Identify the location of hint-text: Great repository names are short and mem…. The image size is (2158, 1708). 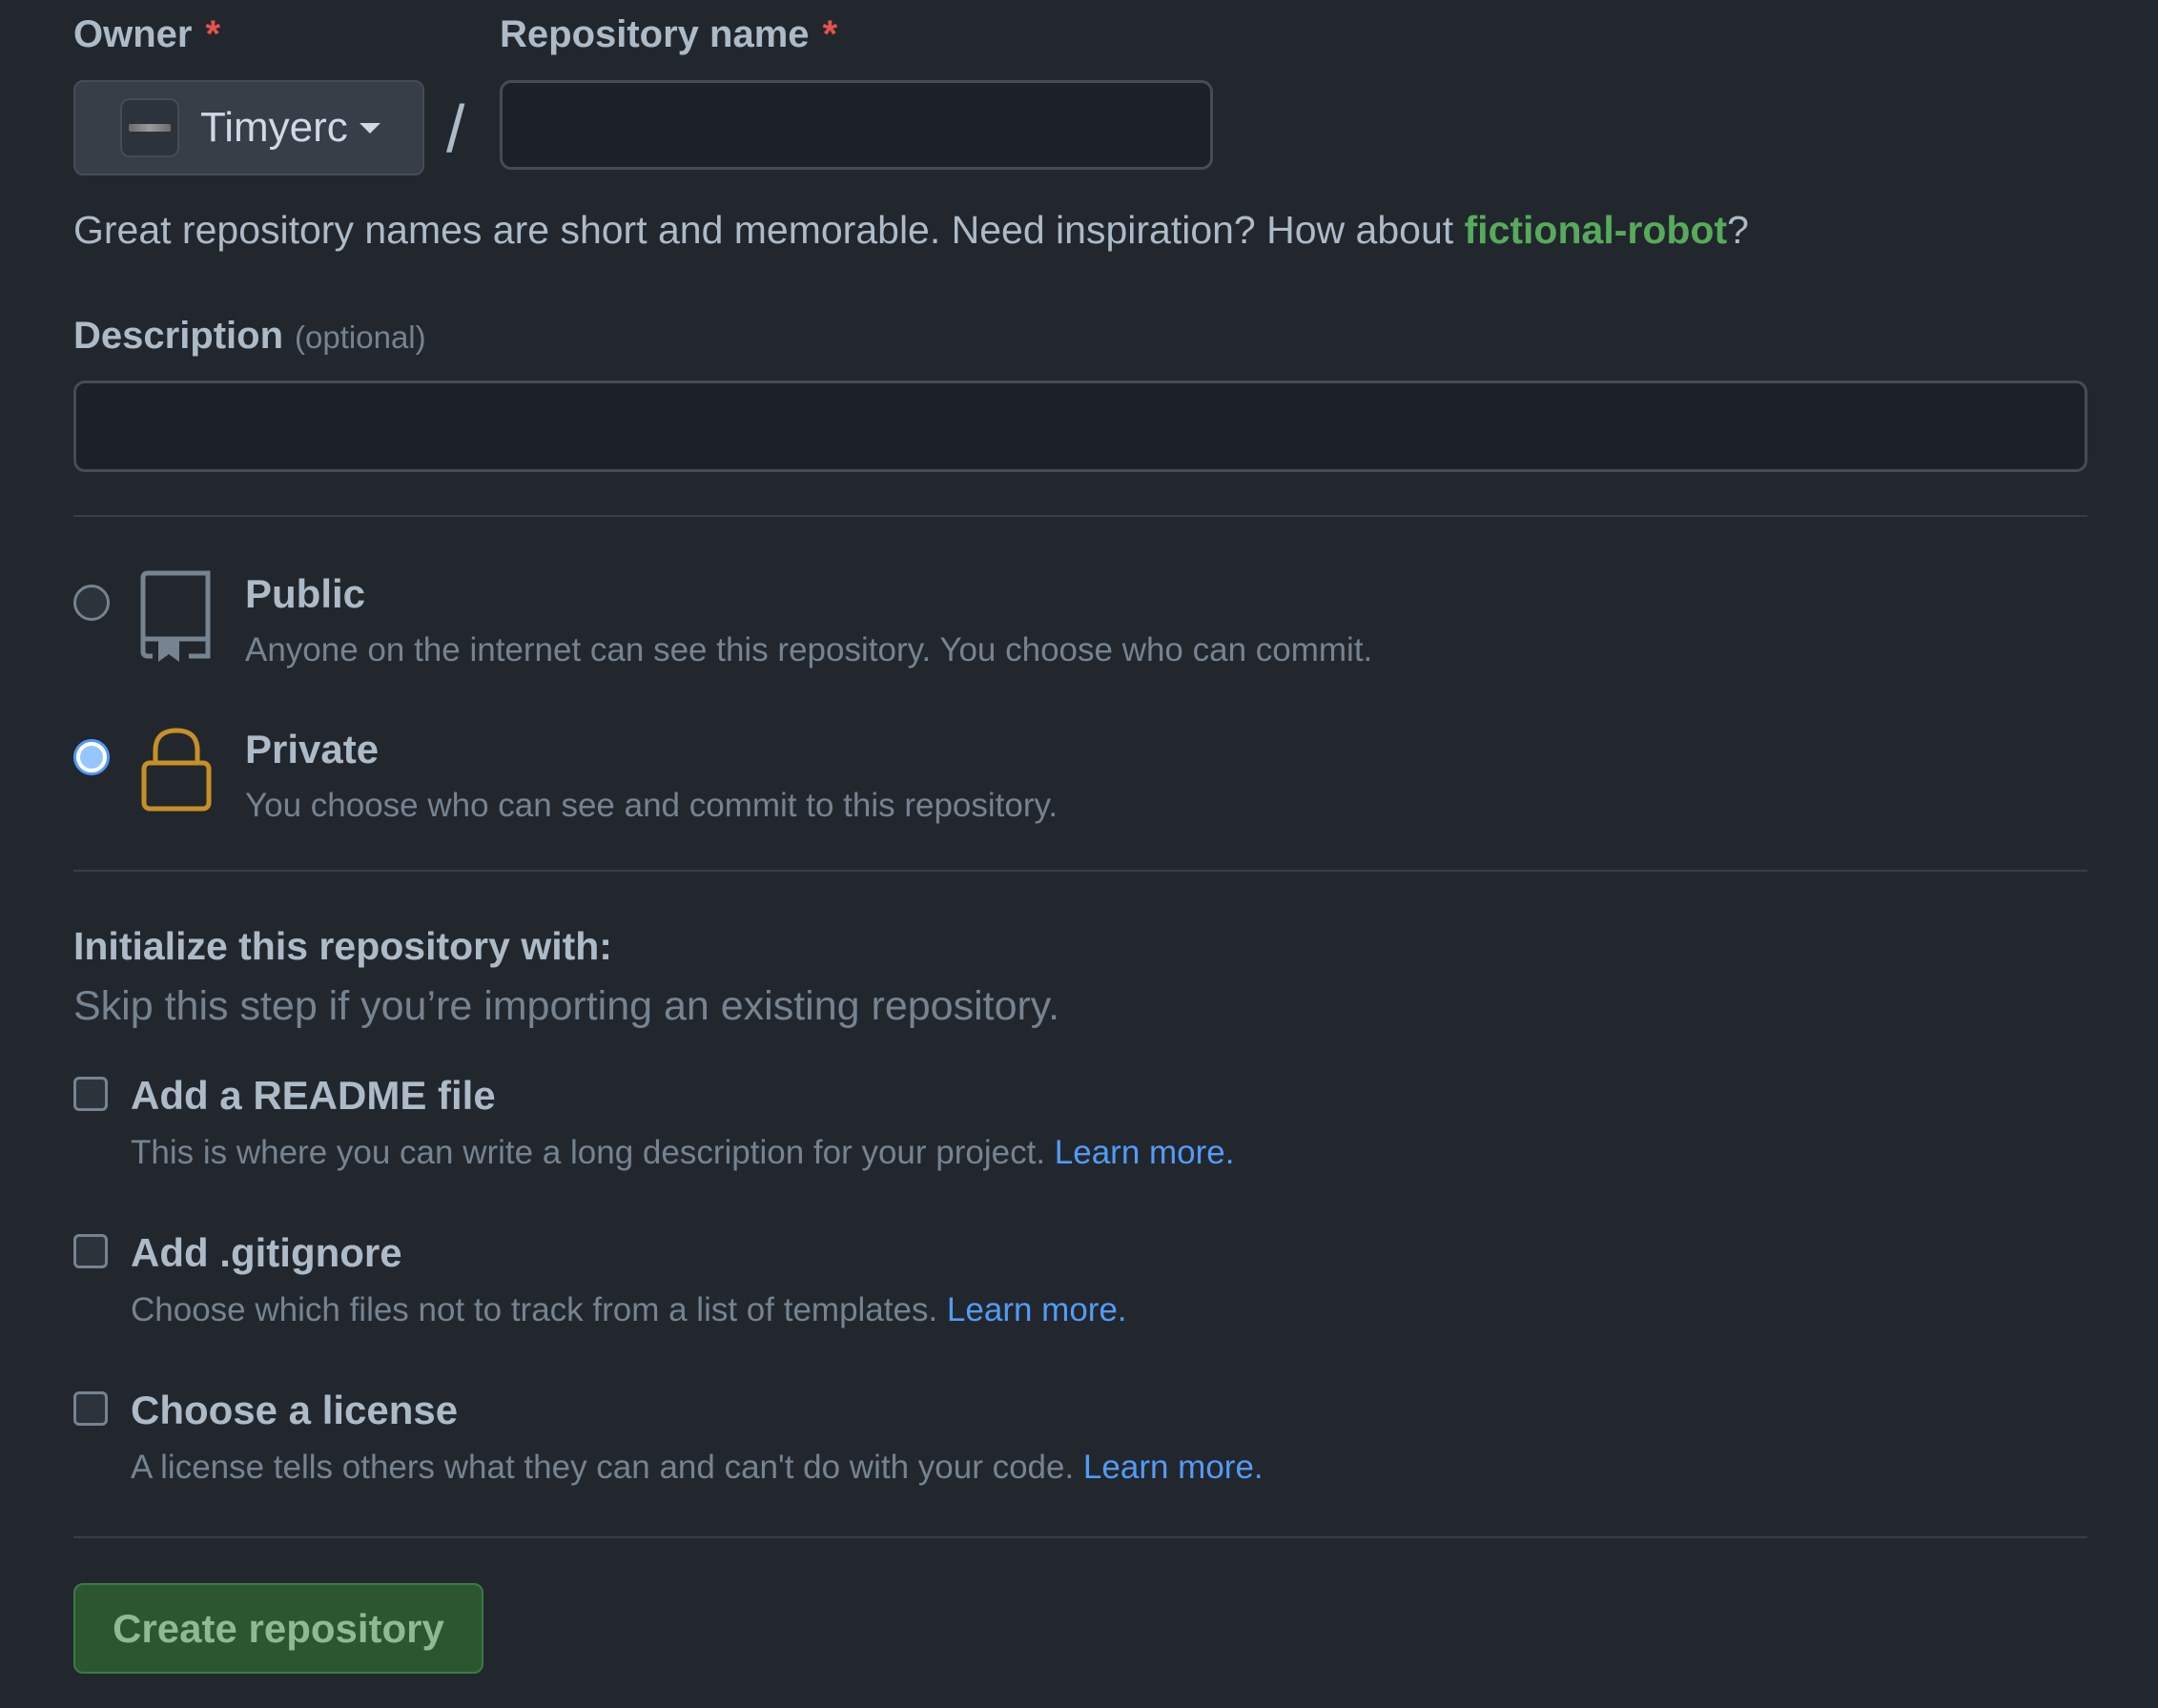
(769, 230).